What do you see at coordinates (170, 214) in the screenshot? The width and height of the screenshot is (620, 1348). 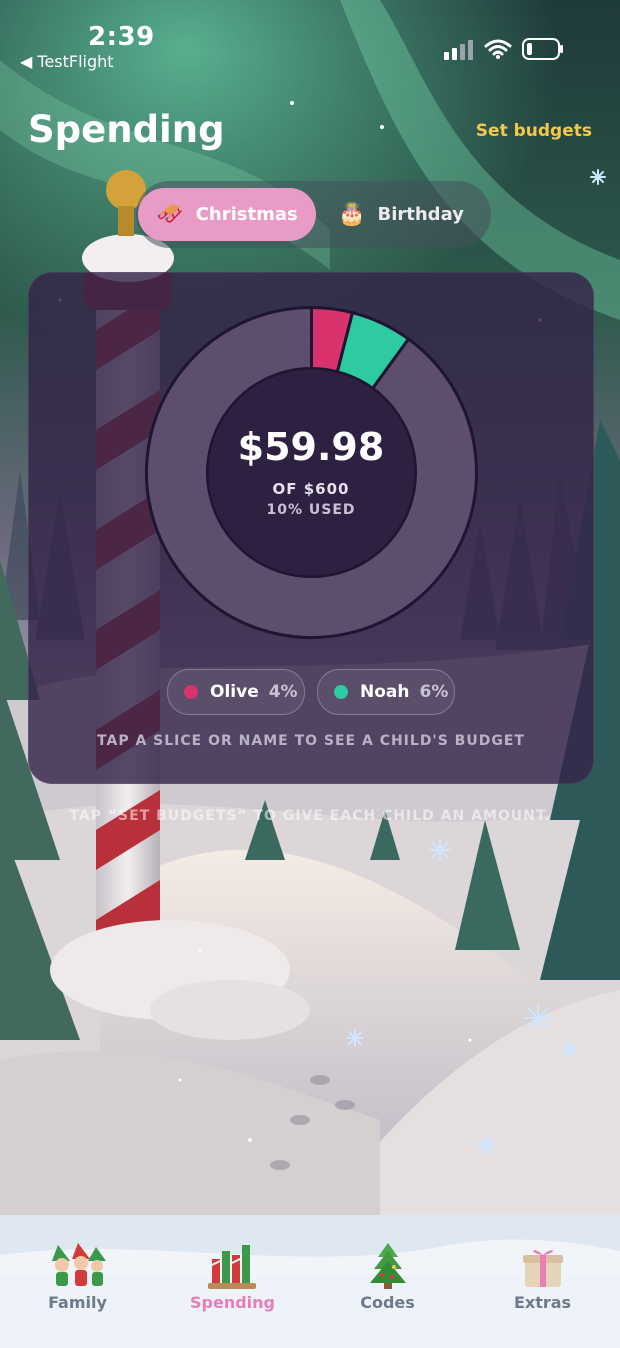 I see `sleigh-icon: 🛷` at bounding box center [170, 214].